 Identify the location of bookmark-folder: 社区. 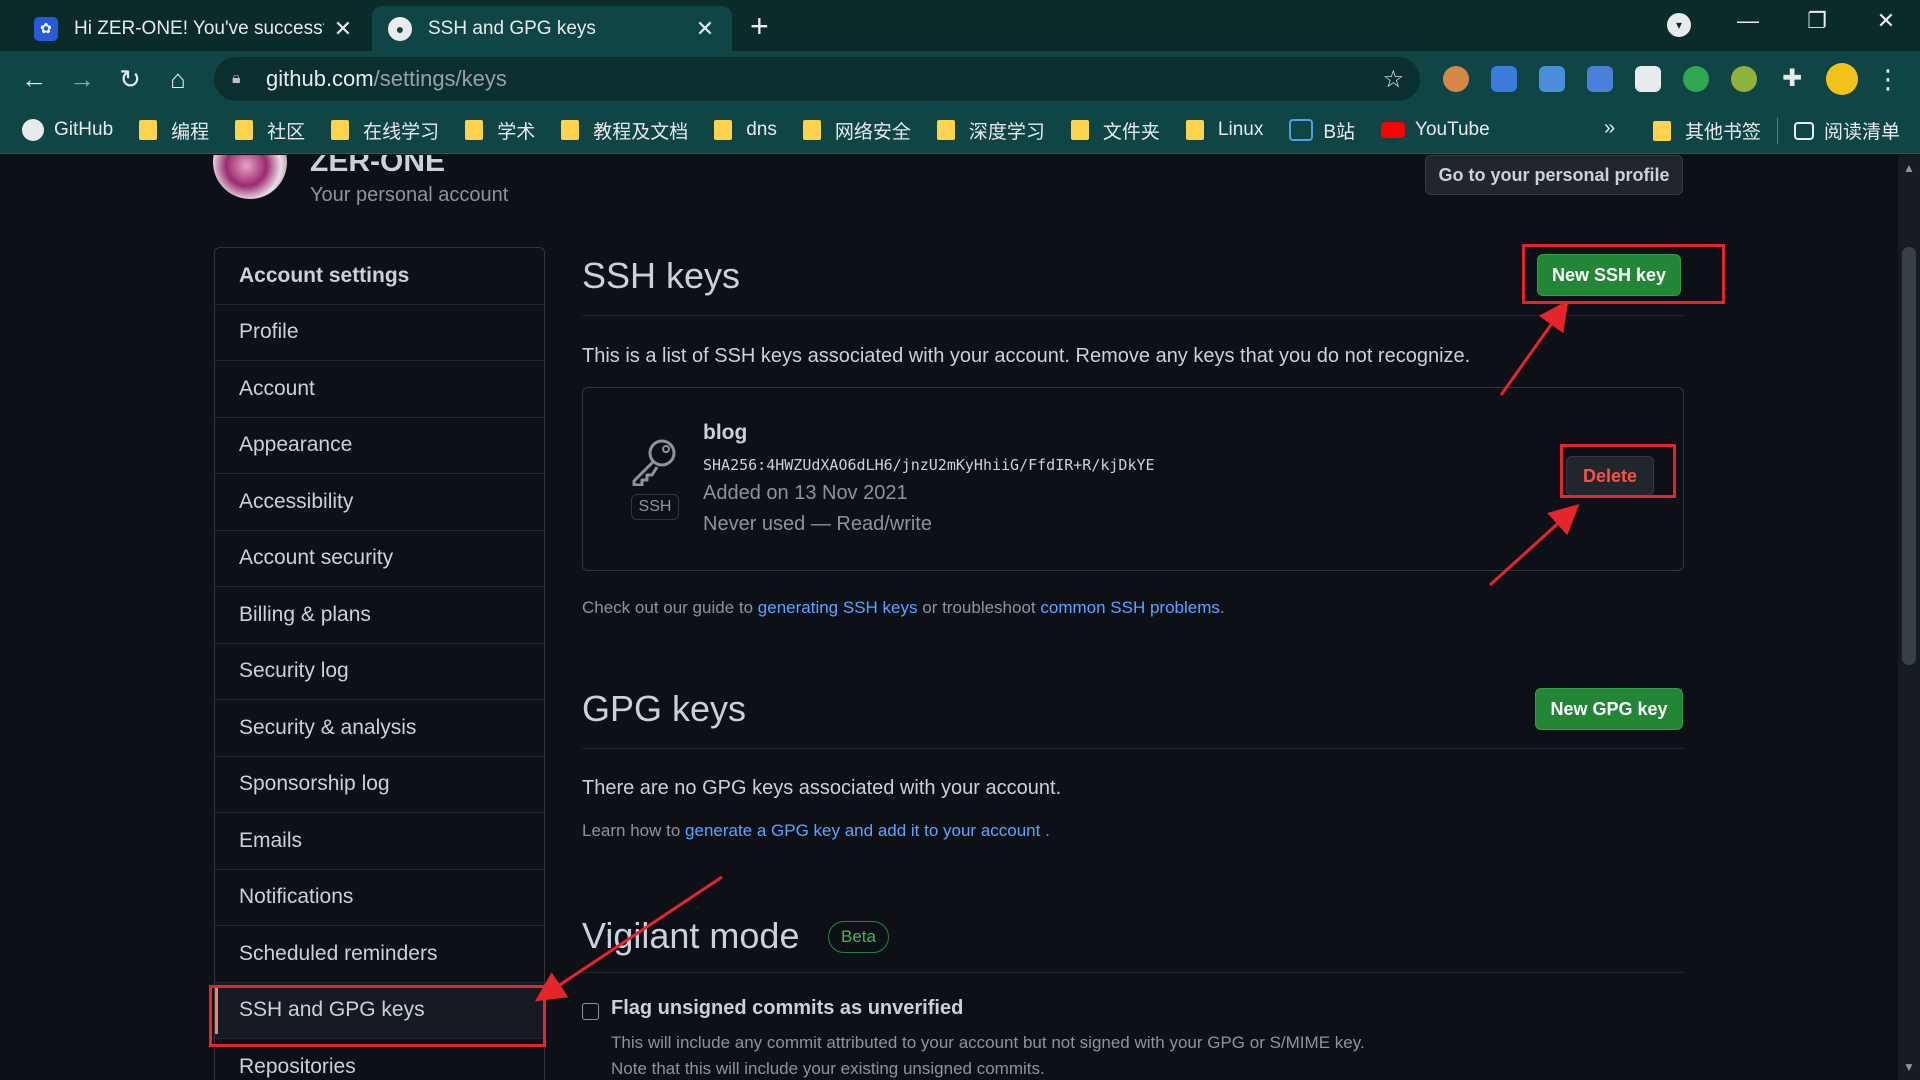
(270, 130).